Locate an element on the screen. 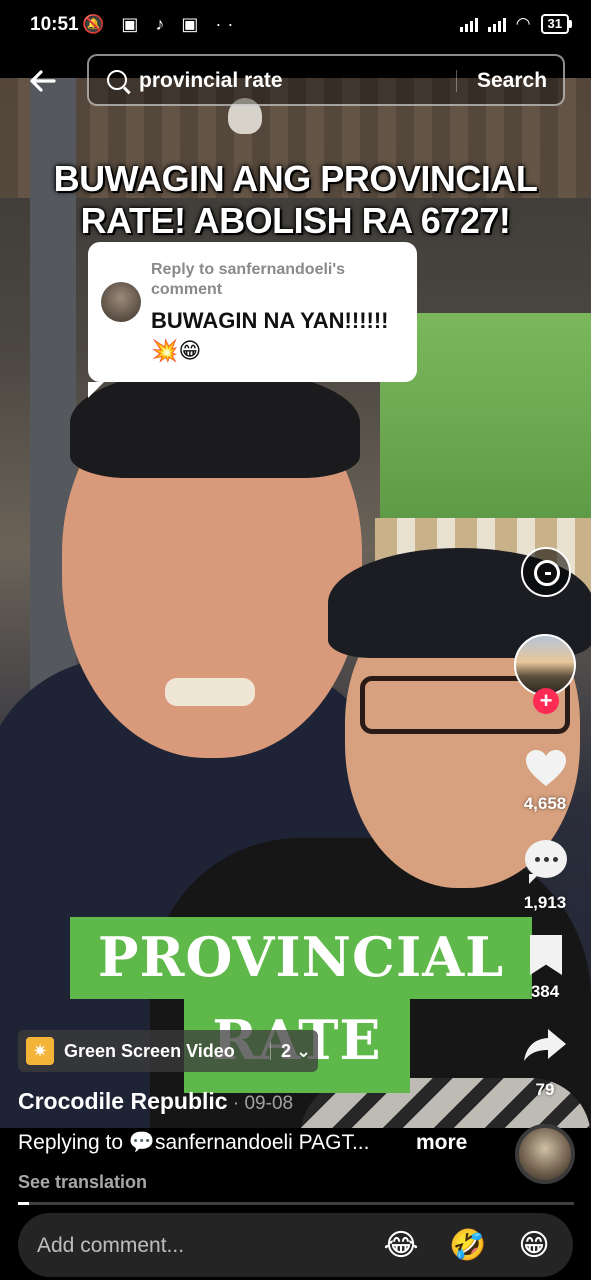 This screenshot has width=591, height=1280. save-count: 384 is located at coordinates (545, 991).